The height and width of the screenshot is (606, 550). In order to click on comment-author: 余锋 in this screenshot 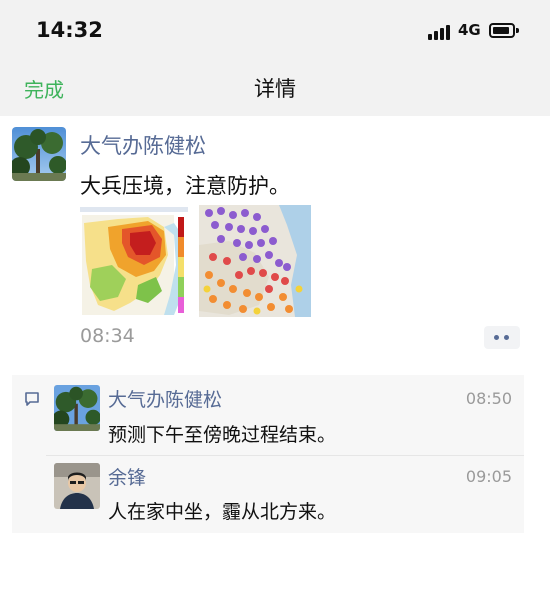, I will do `click(127, 476)`.